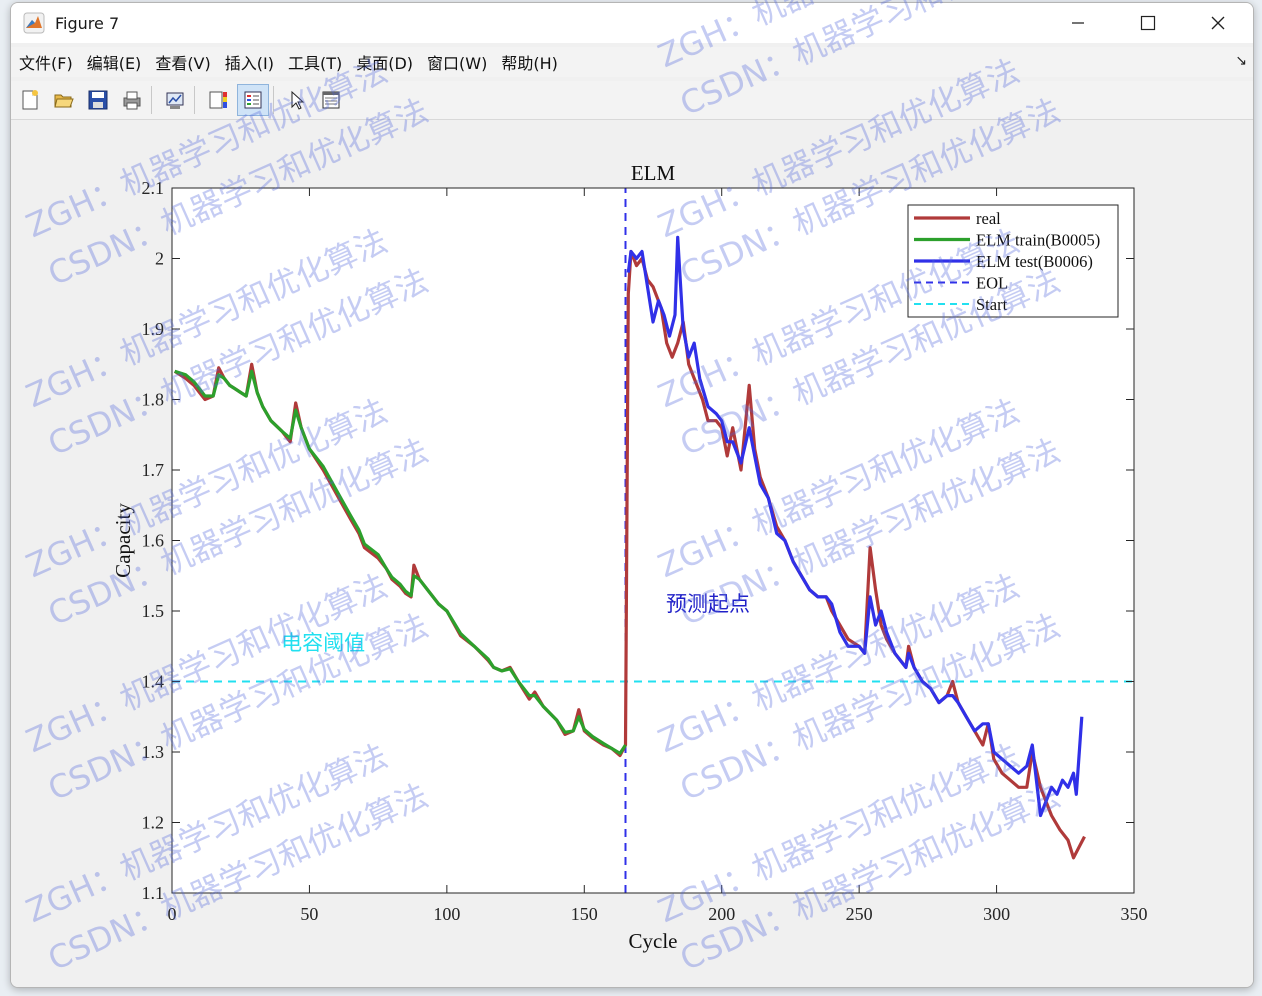 Image resolution: width=1262 pixels, height=996 pixels. Describe the element at coordinates (988, 218) in the screenshot. I see `legend-entry: real` at that location.